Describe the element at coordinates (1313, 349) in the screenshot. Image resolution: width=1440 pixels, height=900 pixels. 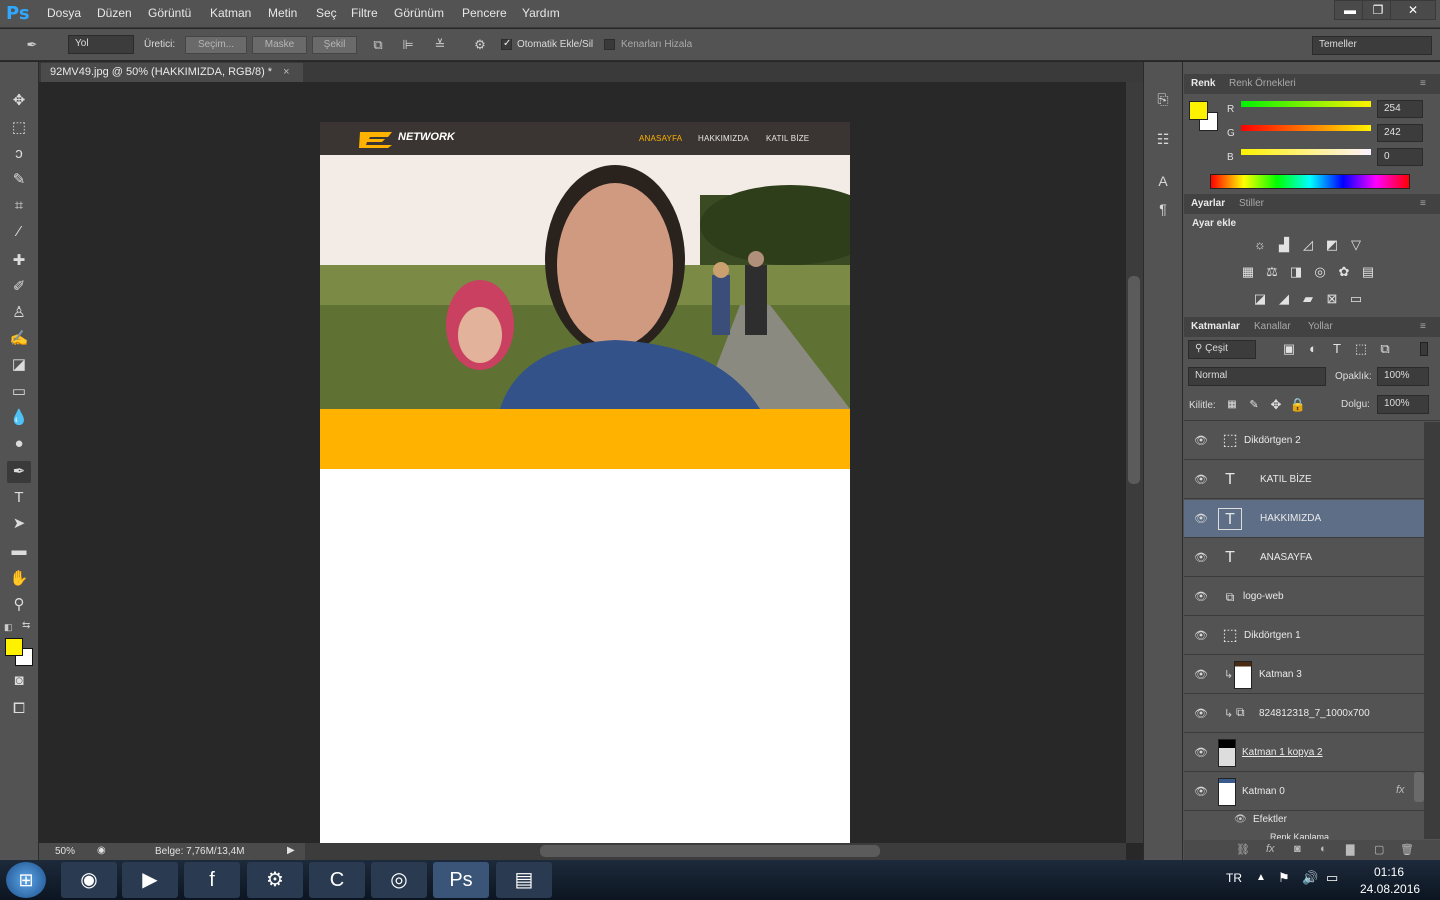
I see `filter-adjustment-icon: ◐` at that location.